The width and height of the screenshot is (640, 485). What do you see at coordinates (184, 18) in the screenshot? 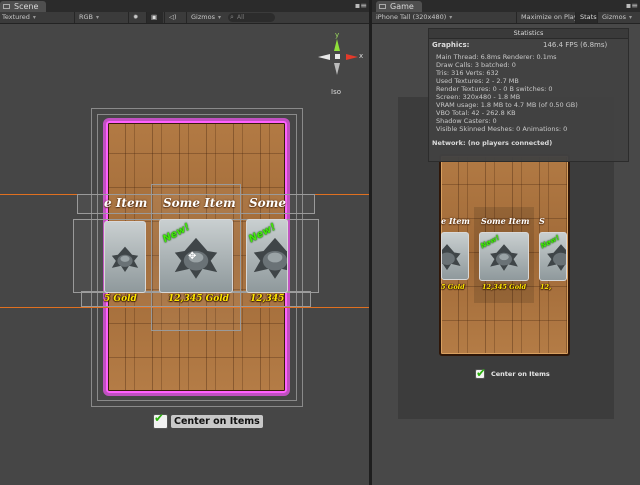
I see `scene-toolbar: Textured RGB ✹ ▣ ◁) Gizmos All` at bounding box center [184, 18].